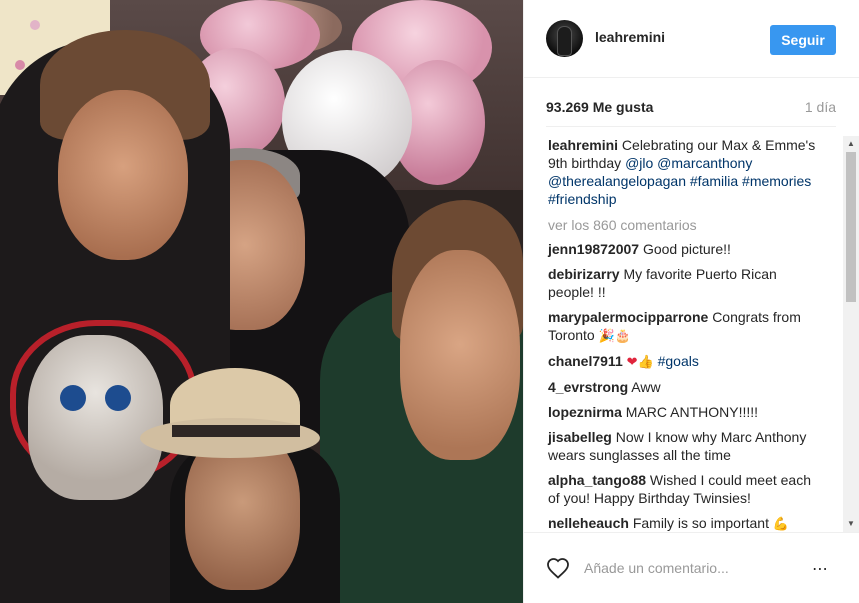 This screenshot has width=859, height=603. I want to click on party-cake-emoji: 🎉🎂, so click(614, 336).